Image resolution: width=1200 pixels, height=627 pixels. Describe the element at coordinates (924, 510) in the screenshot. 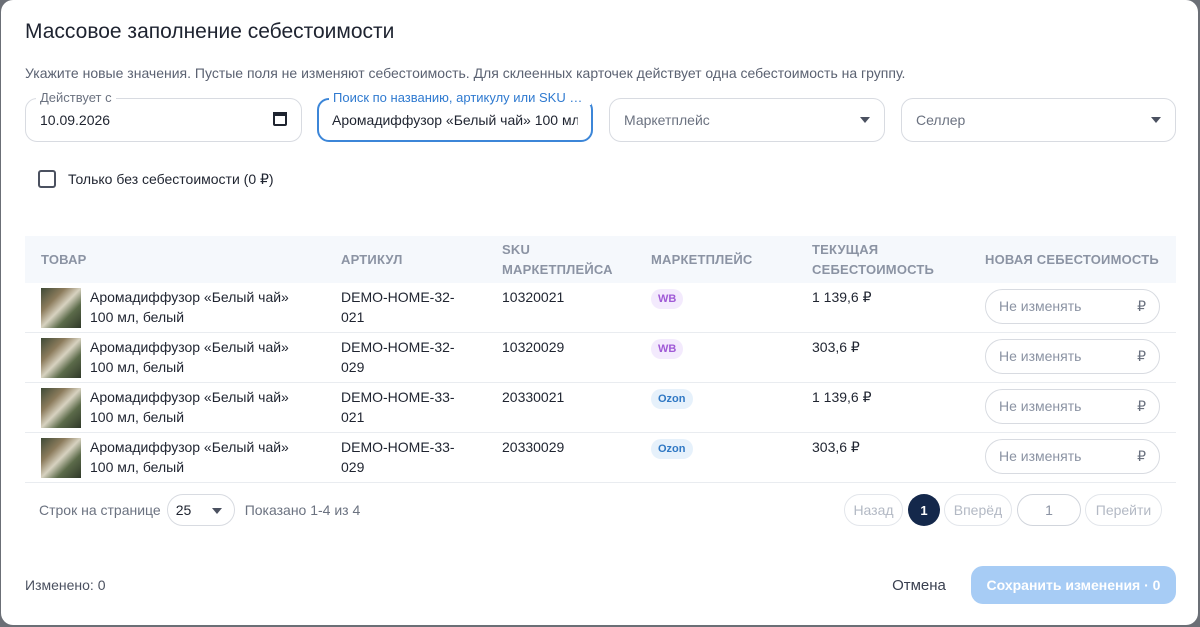

I see `page-1-button: 1` at that location.